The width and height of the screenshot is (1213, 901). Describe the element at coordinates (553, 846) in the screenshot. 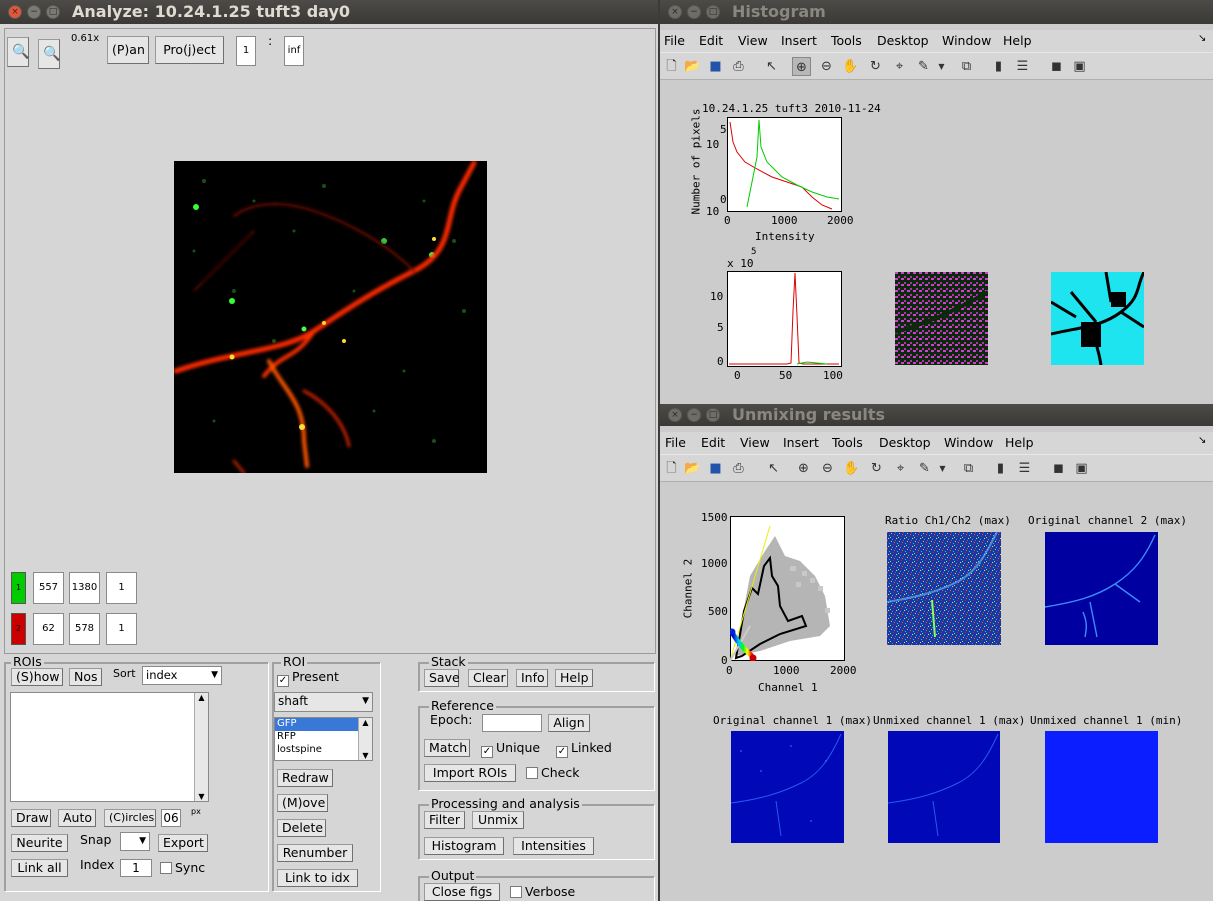

I see `intensities-button: Intensities` at that location.